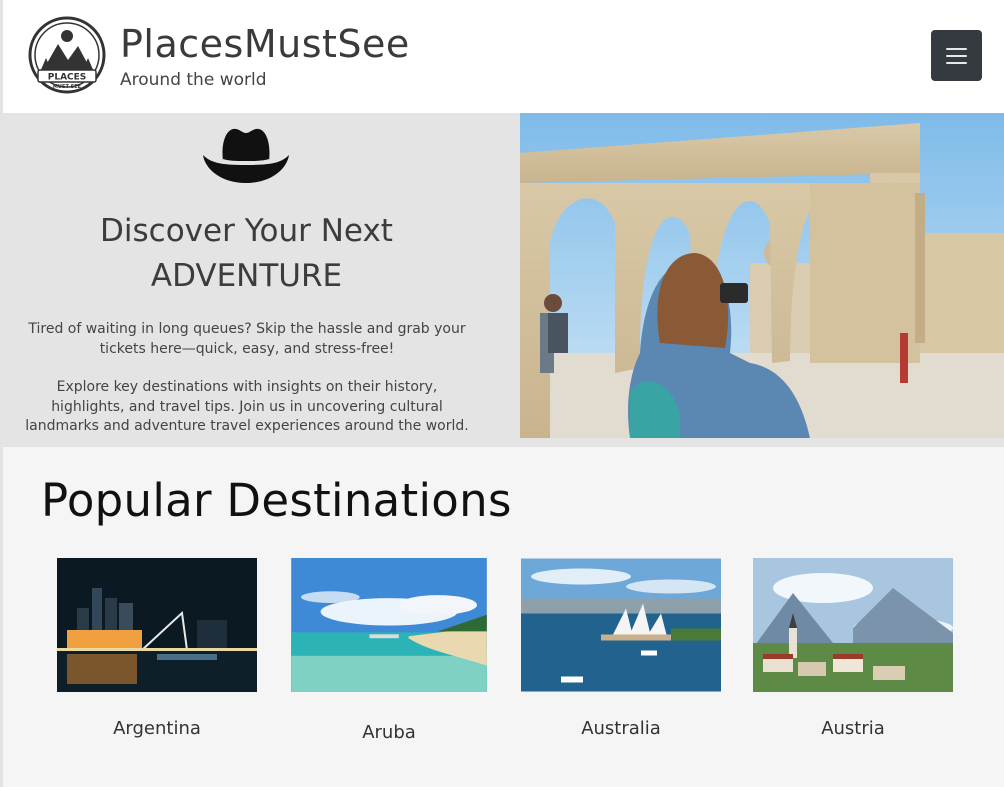 This screenshot has height=787, width=1004. I want to click on destination-card-argentina: Argentina, so click(157, 648).